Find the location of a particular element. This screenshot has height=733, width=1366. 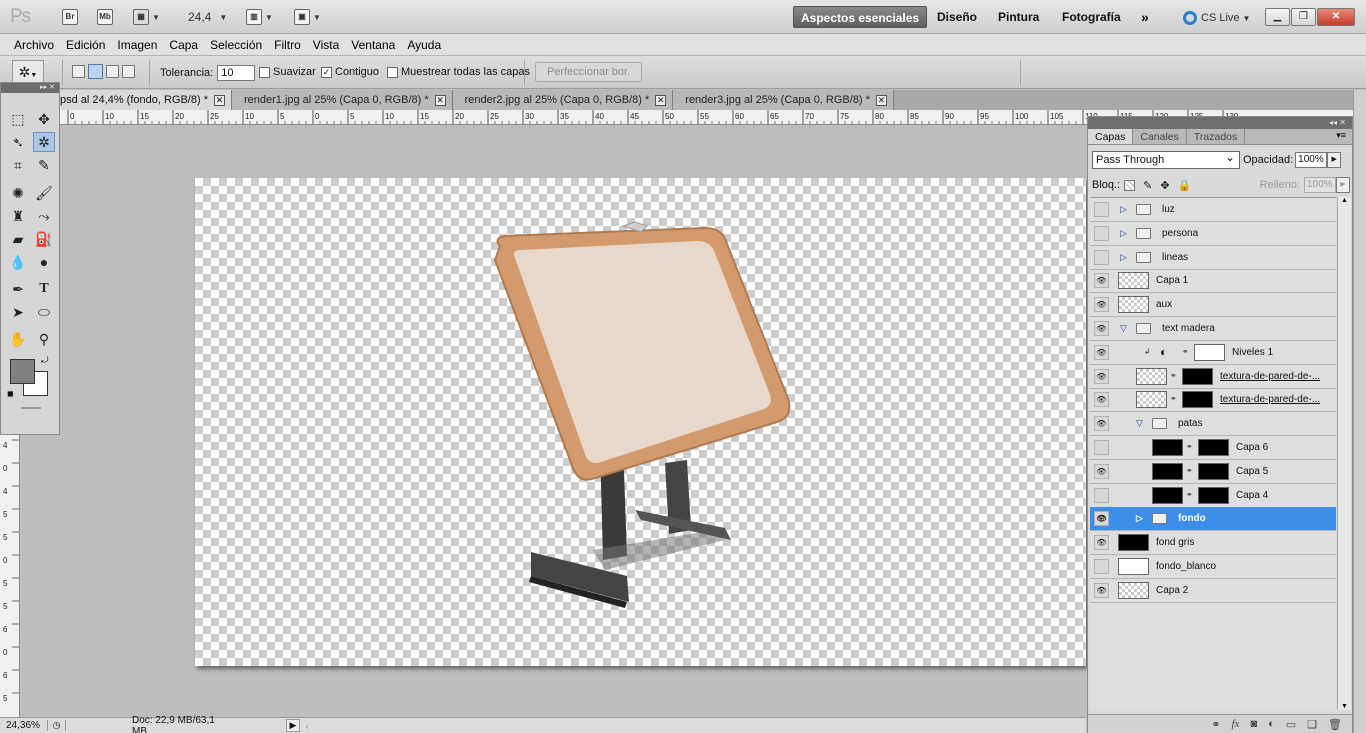

opacity-slider-toggle: ▶ is located at coordinates (1334, 160).